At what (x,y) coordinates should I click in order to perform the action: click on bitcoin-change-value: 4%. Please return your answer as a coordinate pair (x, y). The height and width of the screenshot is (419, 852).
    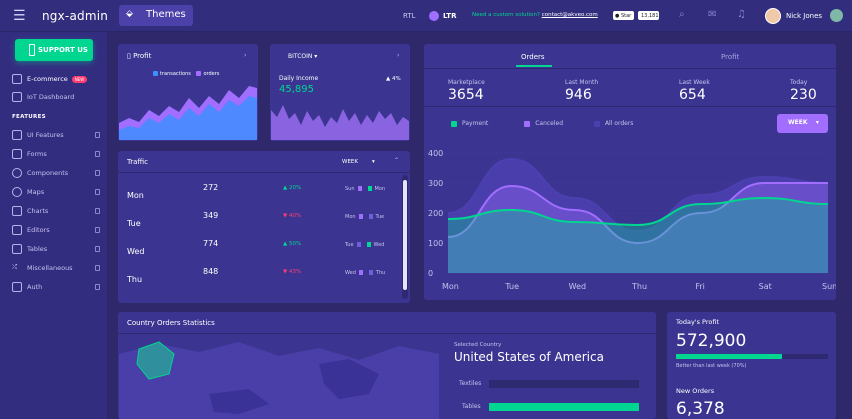
    Looking at the image, I should click on (396, 79).